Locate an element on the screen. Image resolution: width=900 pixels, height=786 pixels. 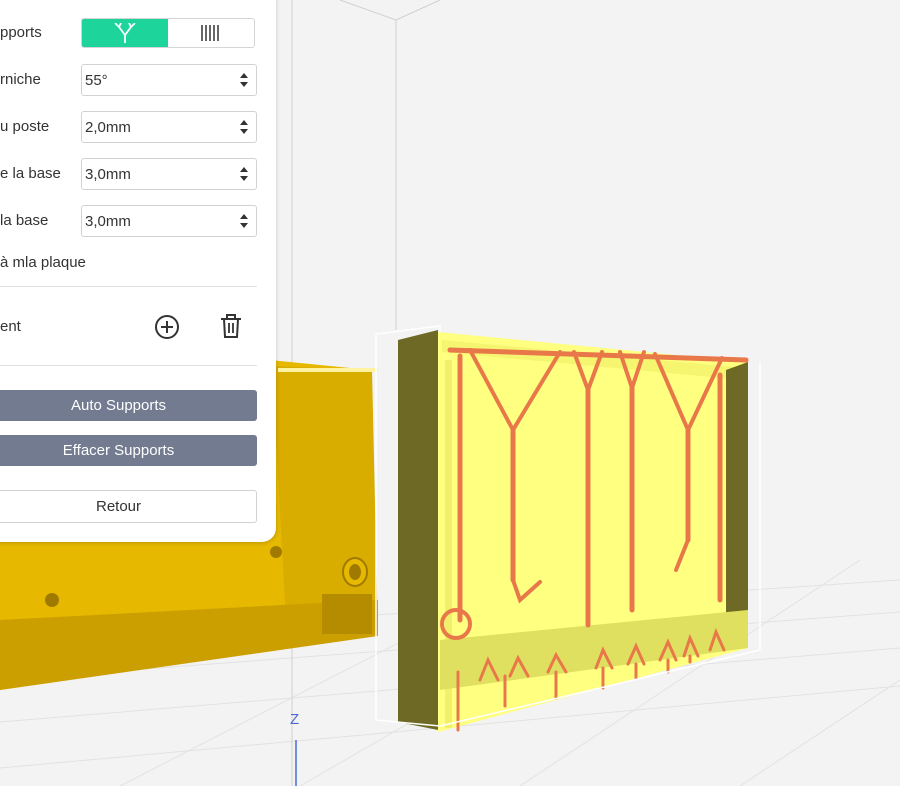
post-diameter-label: u poste is located at coordinates (25, 126).